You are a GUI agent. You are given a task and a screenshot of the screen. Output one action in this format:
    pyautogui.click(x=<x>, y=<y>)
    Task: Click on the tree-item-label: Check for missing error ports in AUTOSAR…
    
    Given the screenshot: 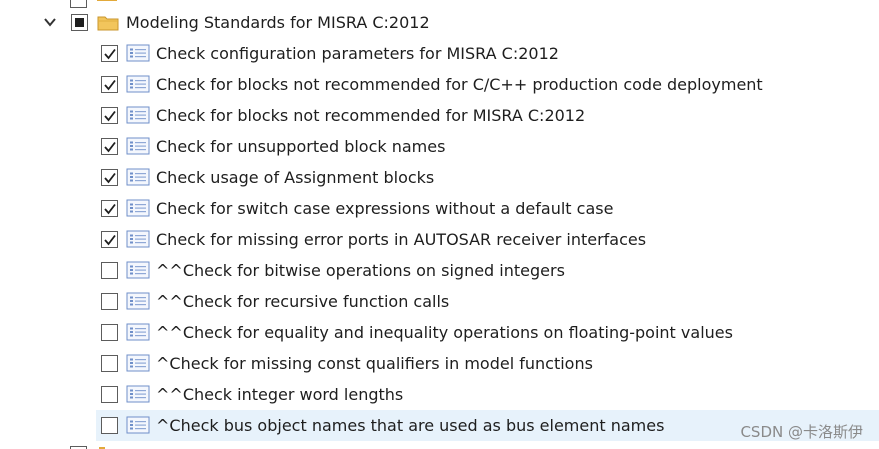 What is the action you would take?
    pyautogui.click(x=401, y=239)
    